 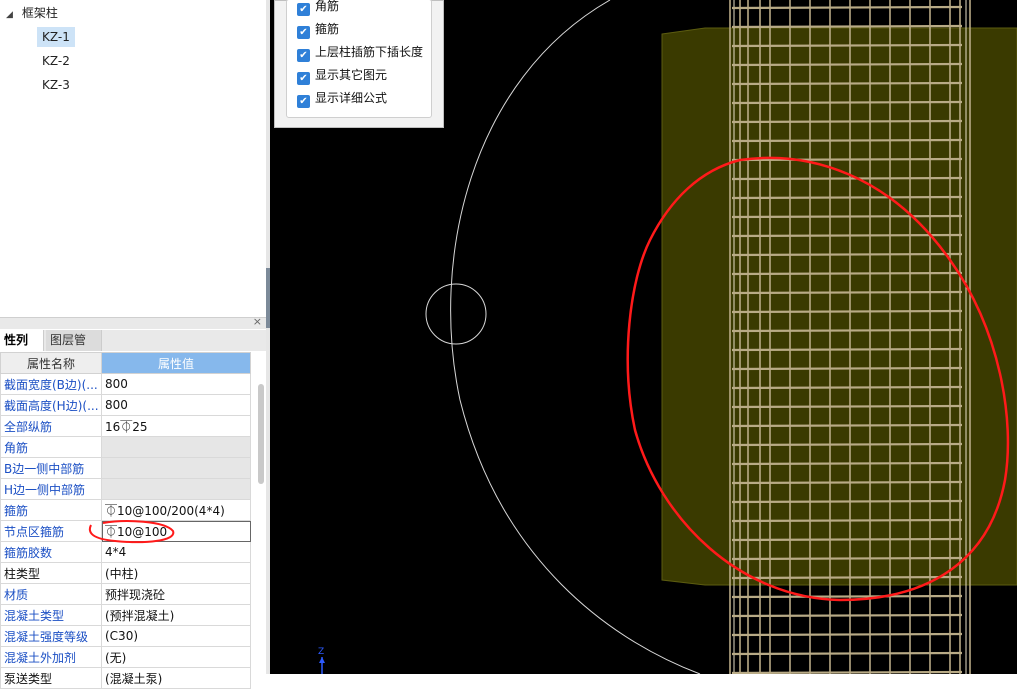 I want to click on tree-item-kz2: KZ-2, so click(x=56, y=61).